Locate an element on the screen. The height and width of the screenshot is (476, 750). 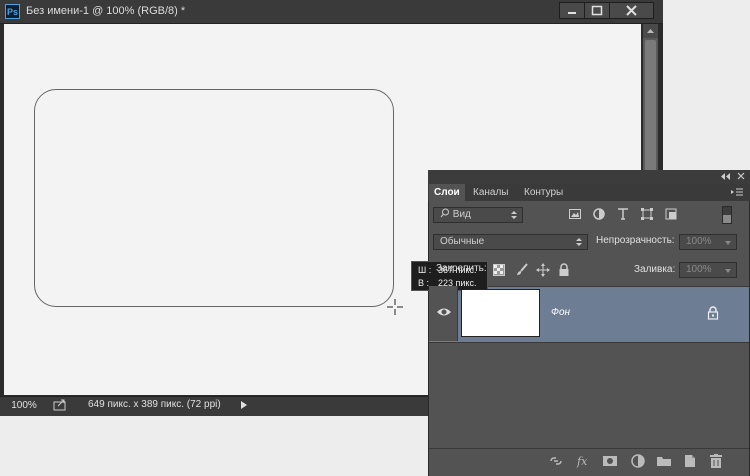
maximize-button is located at coordinates (597, 10).